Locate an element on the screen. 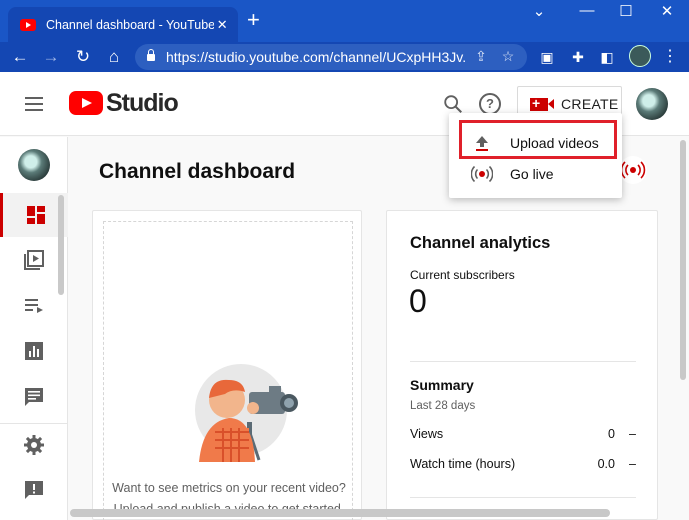 The height and width of the screenshot is (520, 689). youtube-favicon-icon is located at coordinates (28, 24).